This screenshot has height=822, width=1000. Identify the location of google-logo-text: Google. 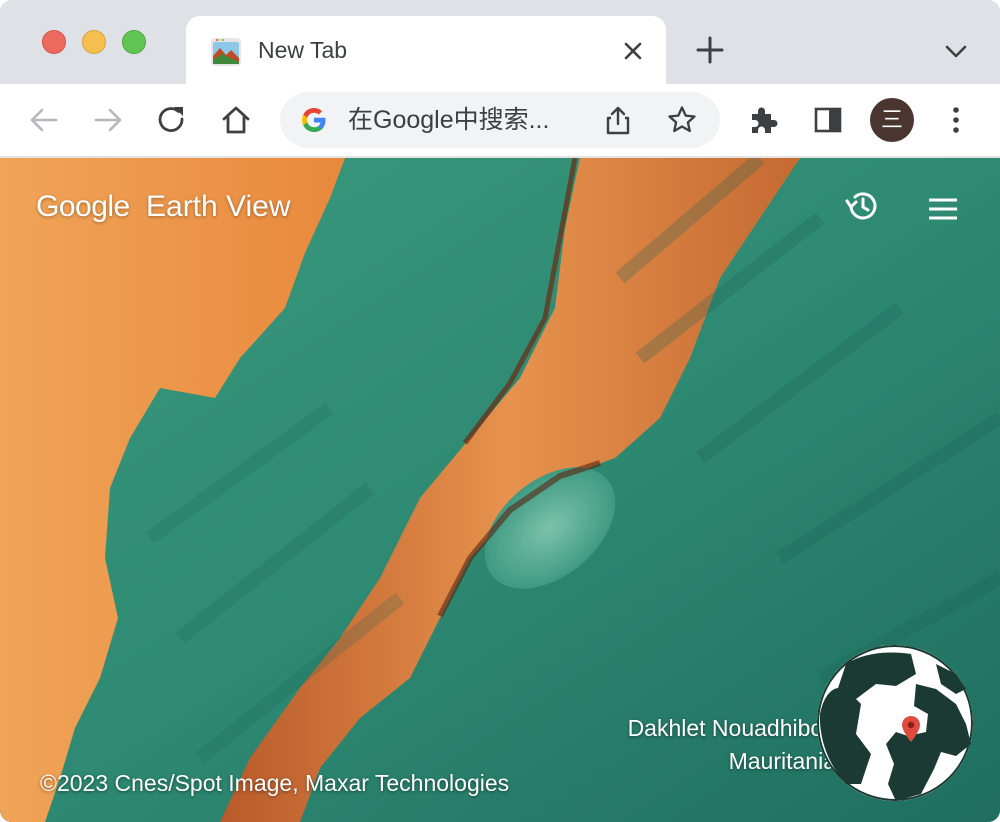
(83, 207).